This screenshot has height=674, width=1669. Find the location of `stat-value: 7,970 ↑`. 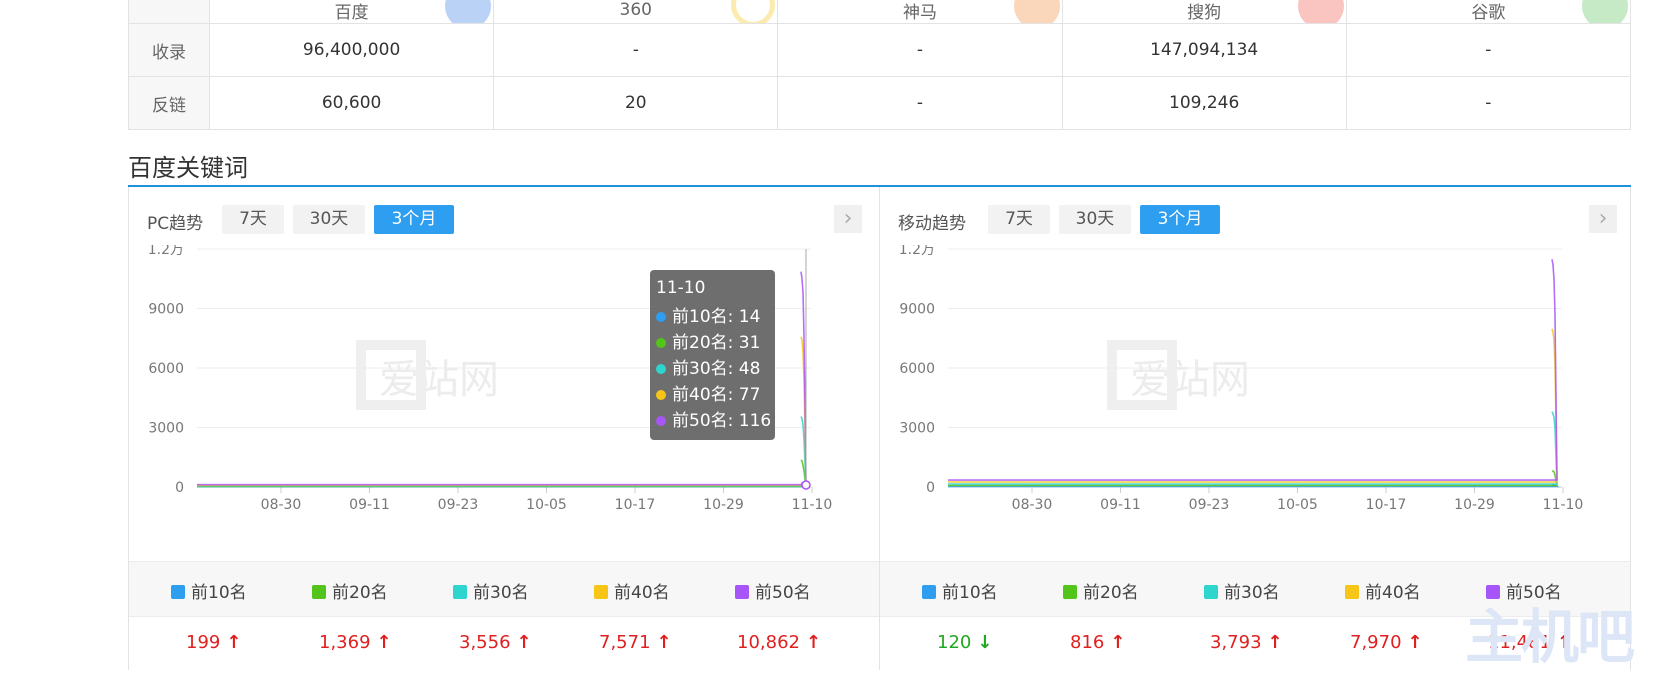

stat-value: 7,970 ↑ is located at coordinates (1386, 642).